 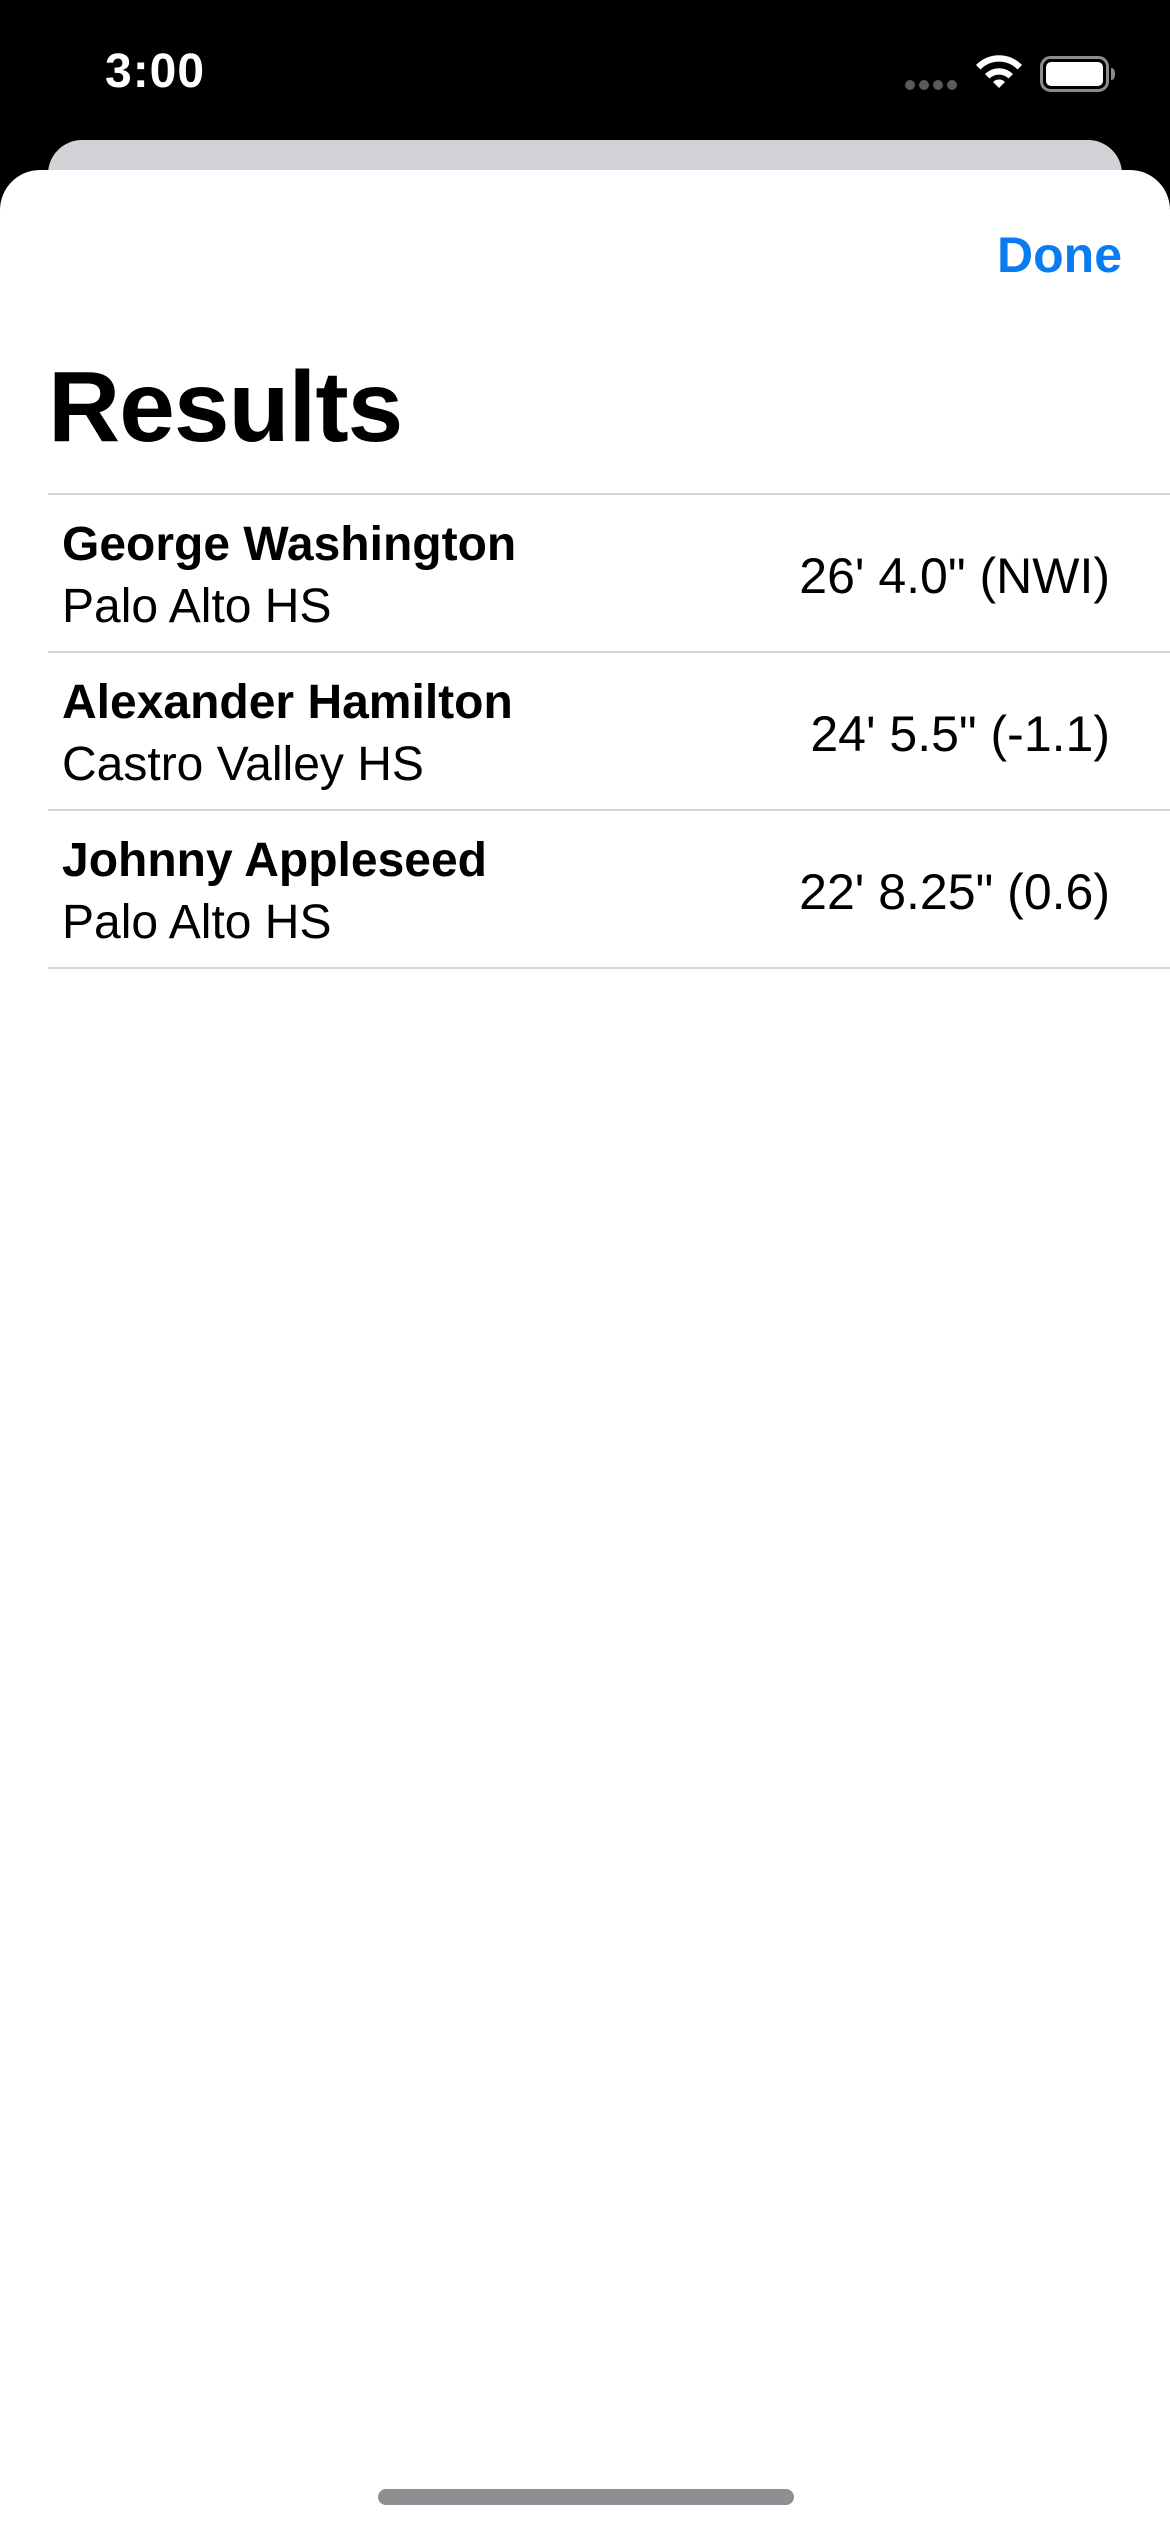 I want to click on athlete-school: Castro Valley HS, so click(x=243, y=764).